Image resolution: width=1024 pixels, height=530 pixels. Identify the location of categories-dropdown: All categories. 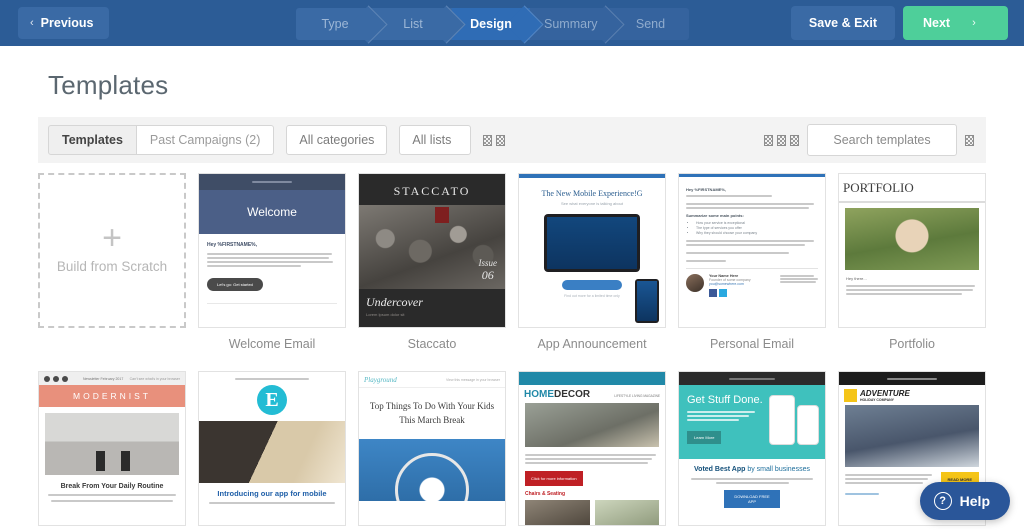
(337, 140).